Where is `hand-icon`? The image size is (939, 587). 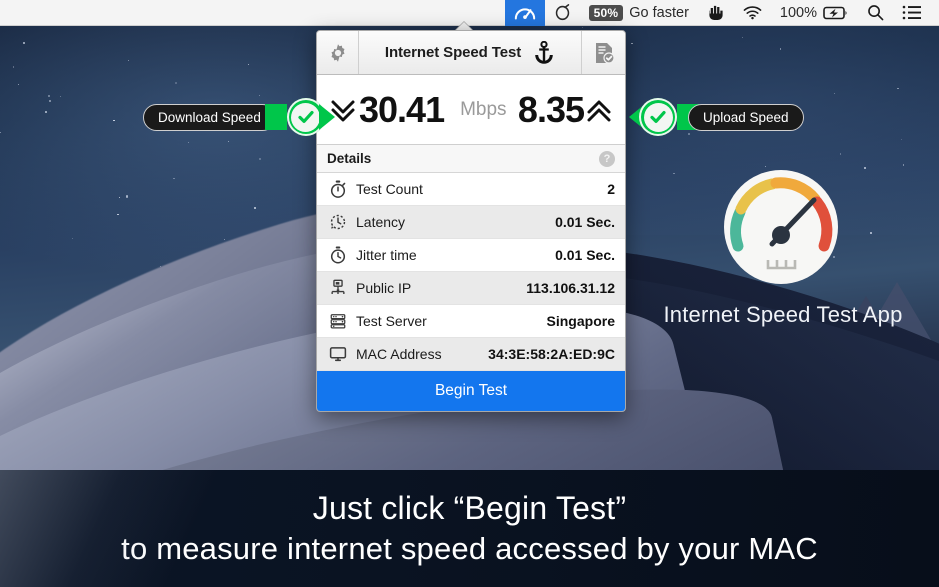
hand-icon is located at coordinates (716, 13).